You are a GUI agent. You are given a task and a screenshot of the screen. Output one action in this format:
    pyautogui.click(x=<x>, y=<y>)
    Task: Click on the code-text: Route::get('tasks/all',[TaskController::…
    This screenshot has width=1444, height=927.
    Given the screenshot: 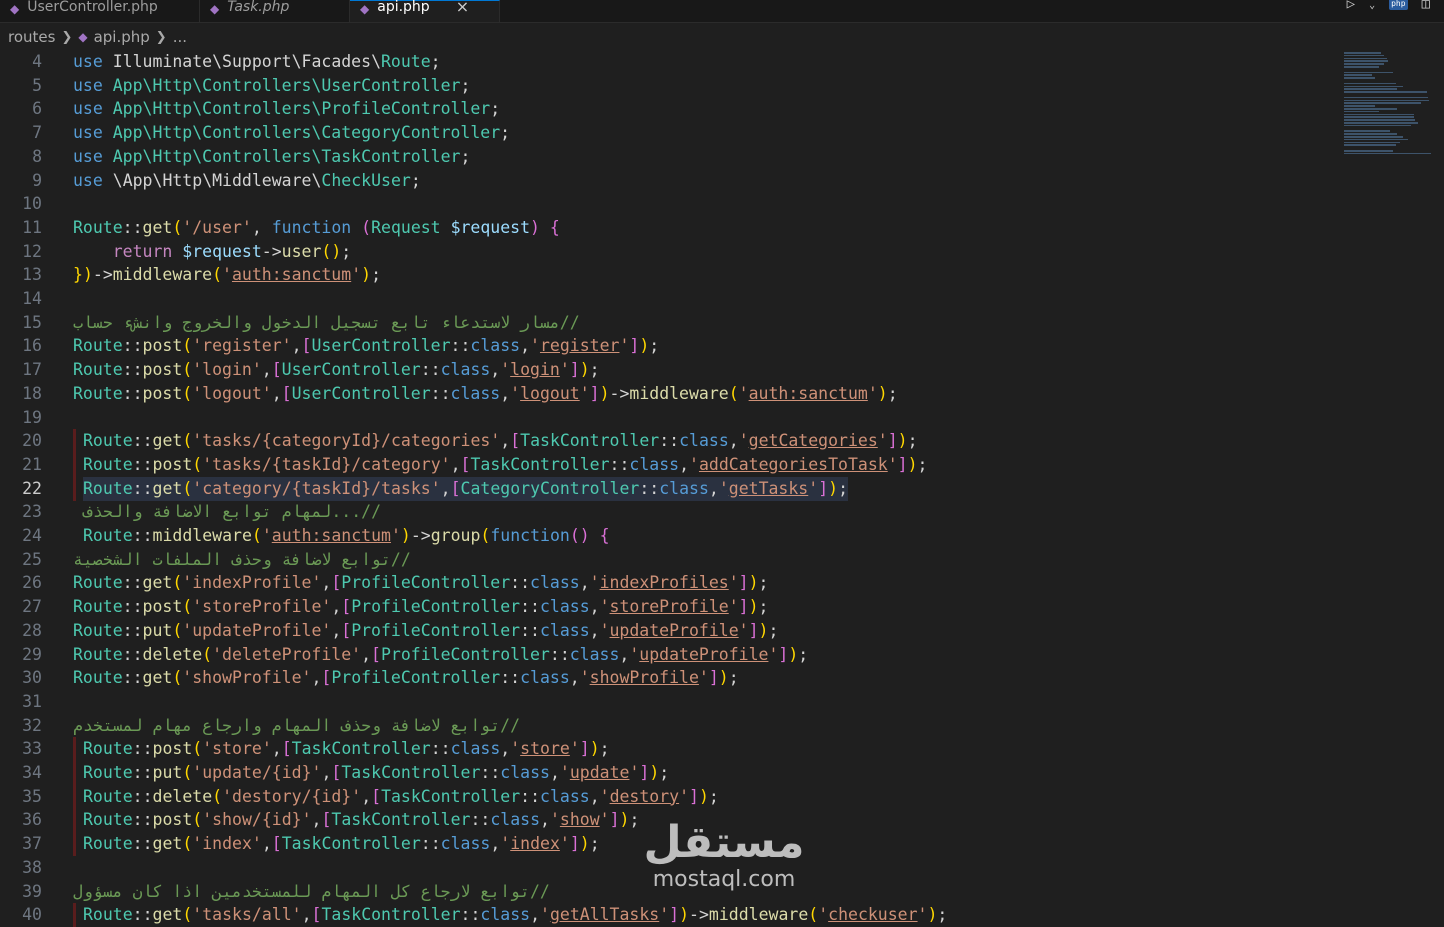 What is the action you would take?
    pyautogui.click(x=515, y=915)
    